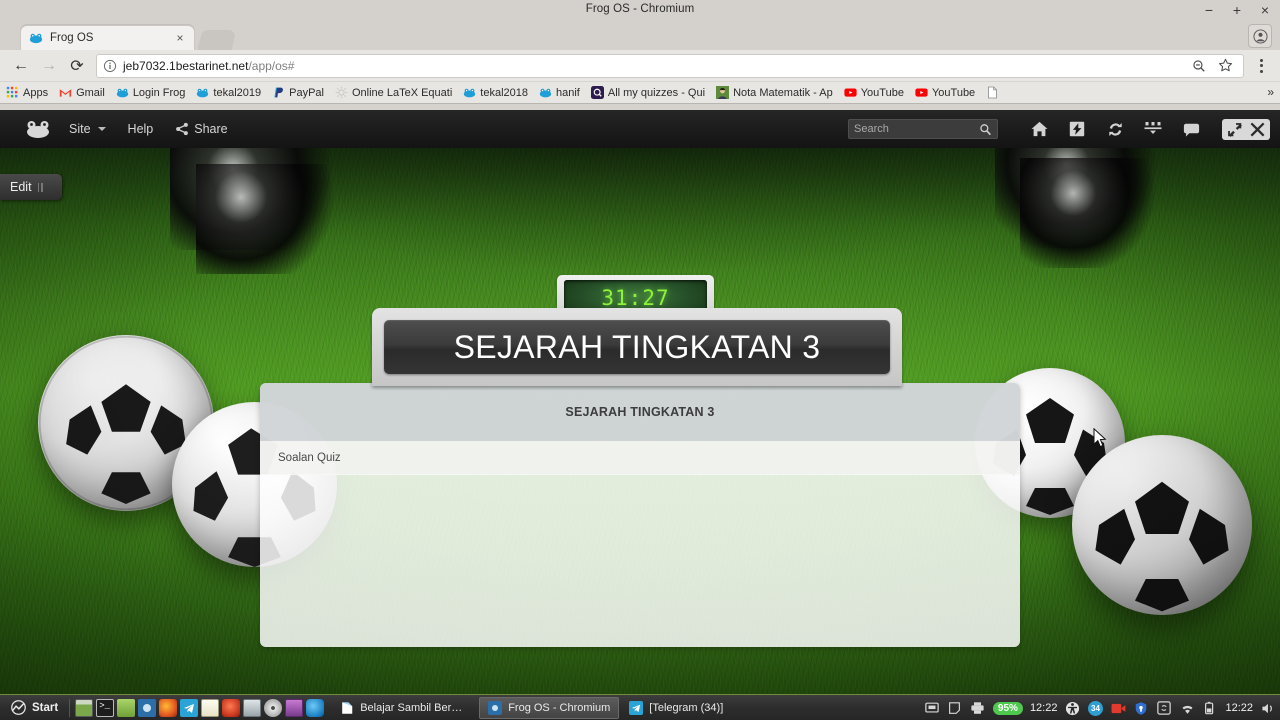  Describe the element at coordinates (1210, 708) in the screenshot. I see `battery-icon` at that location.